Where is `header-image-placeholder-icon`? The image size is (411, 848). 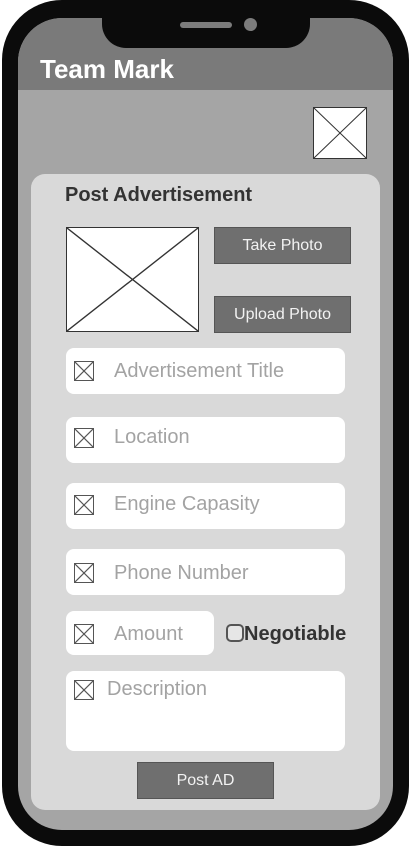
header-image-placeholder-icon is located at coordinates (340, 133).